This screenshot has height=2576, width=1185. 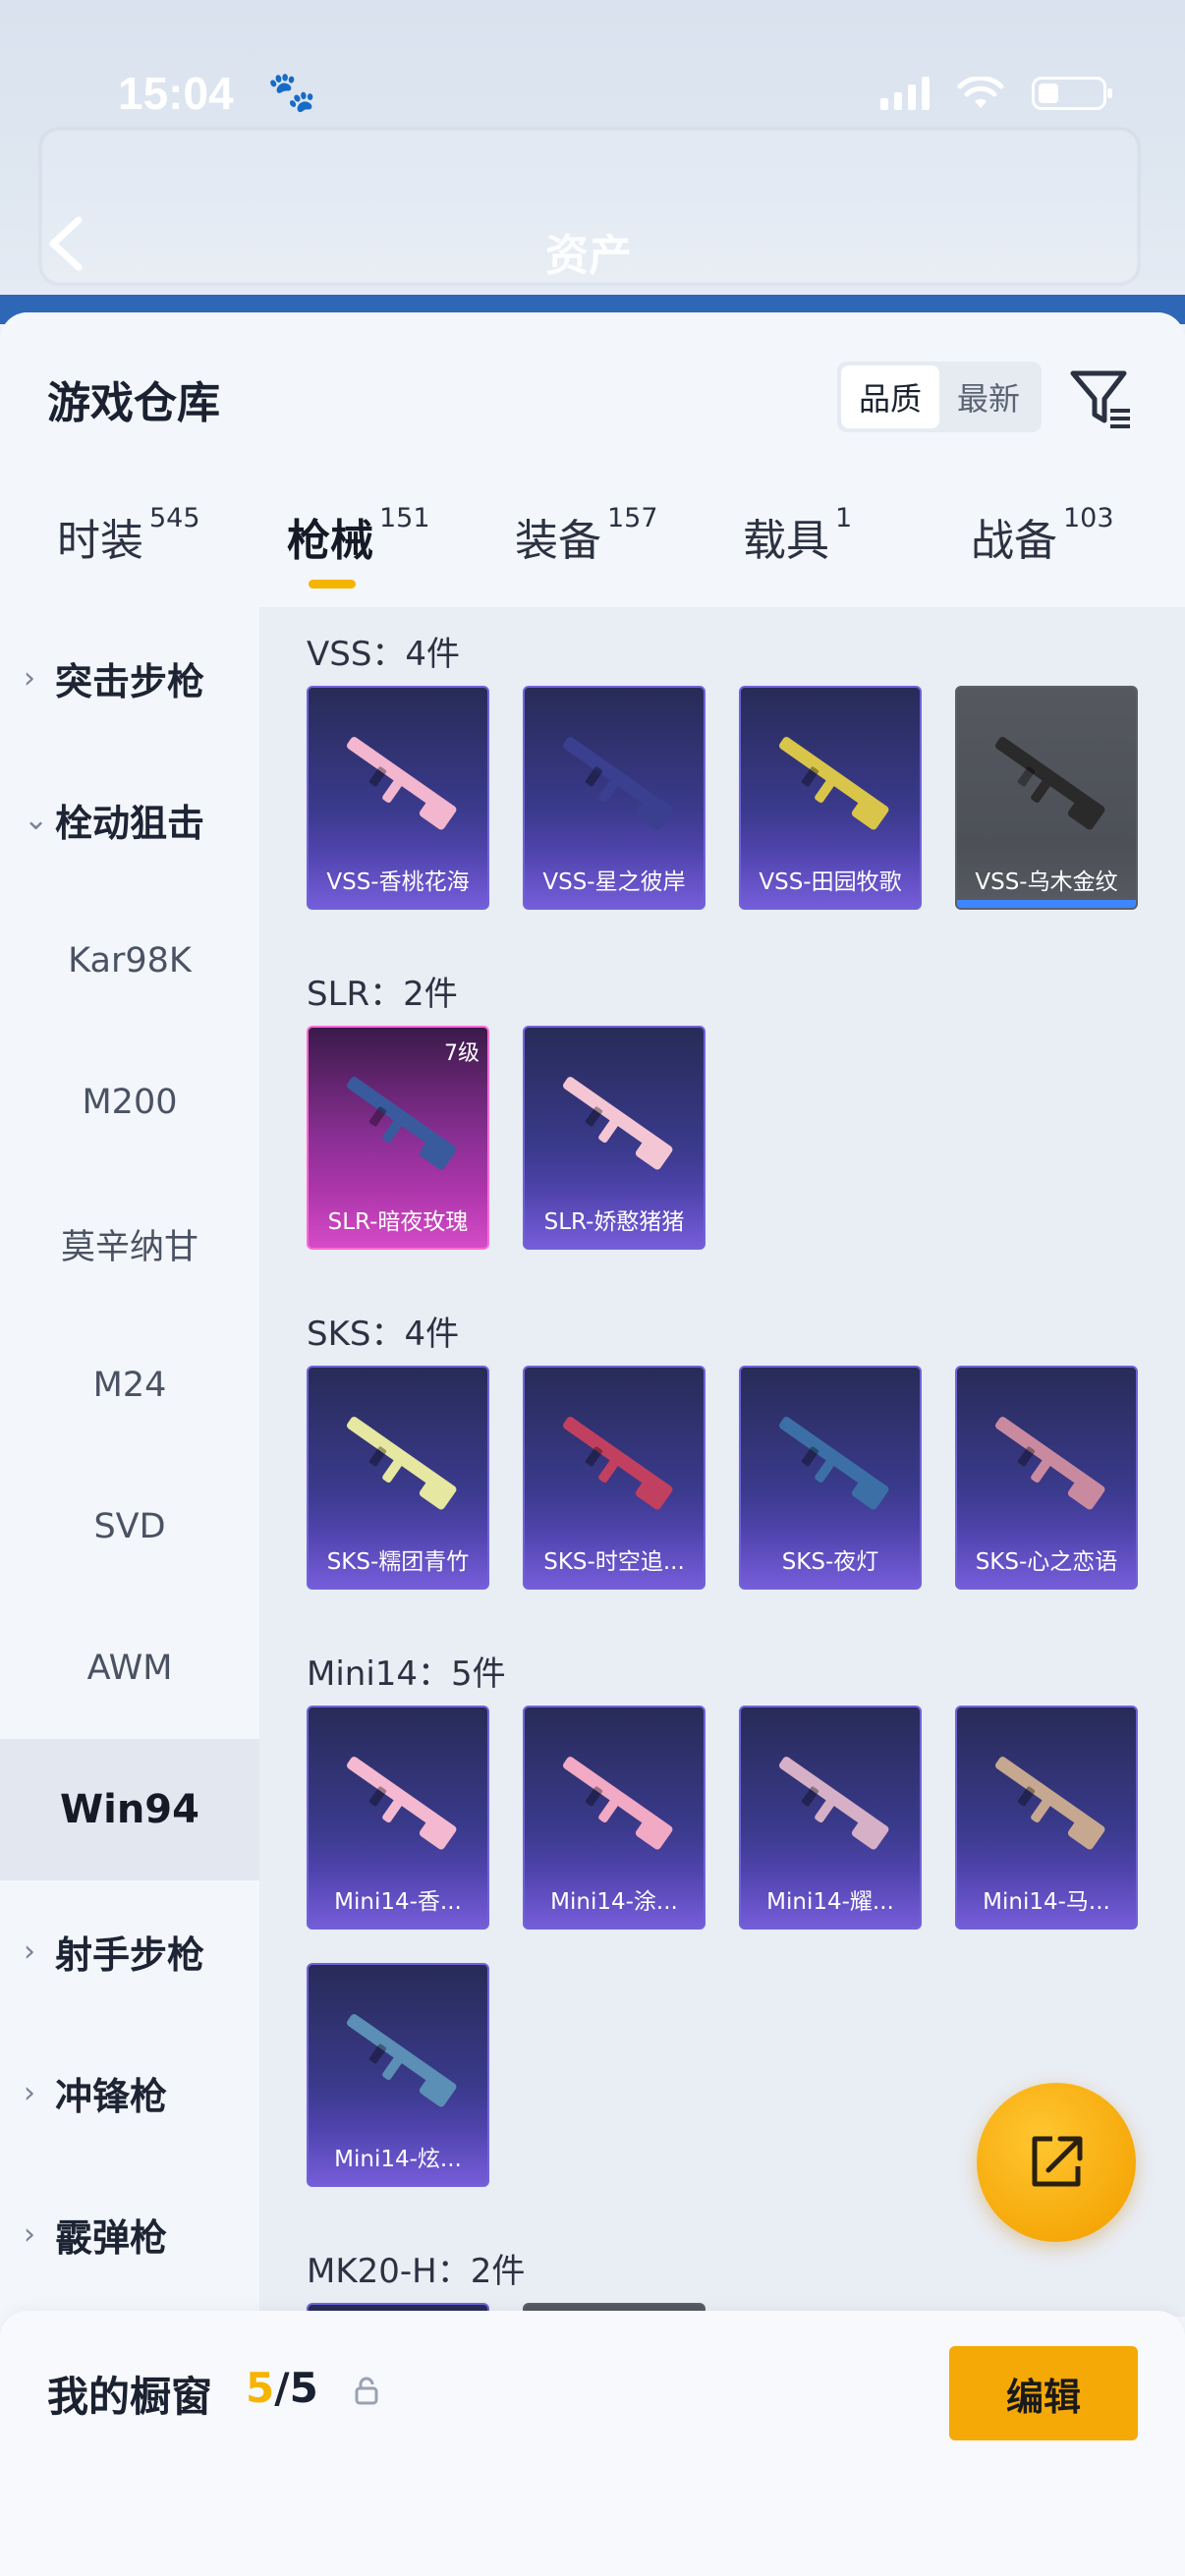 I want to click on signal-icon, so click(x=905, y=93).